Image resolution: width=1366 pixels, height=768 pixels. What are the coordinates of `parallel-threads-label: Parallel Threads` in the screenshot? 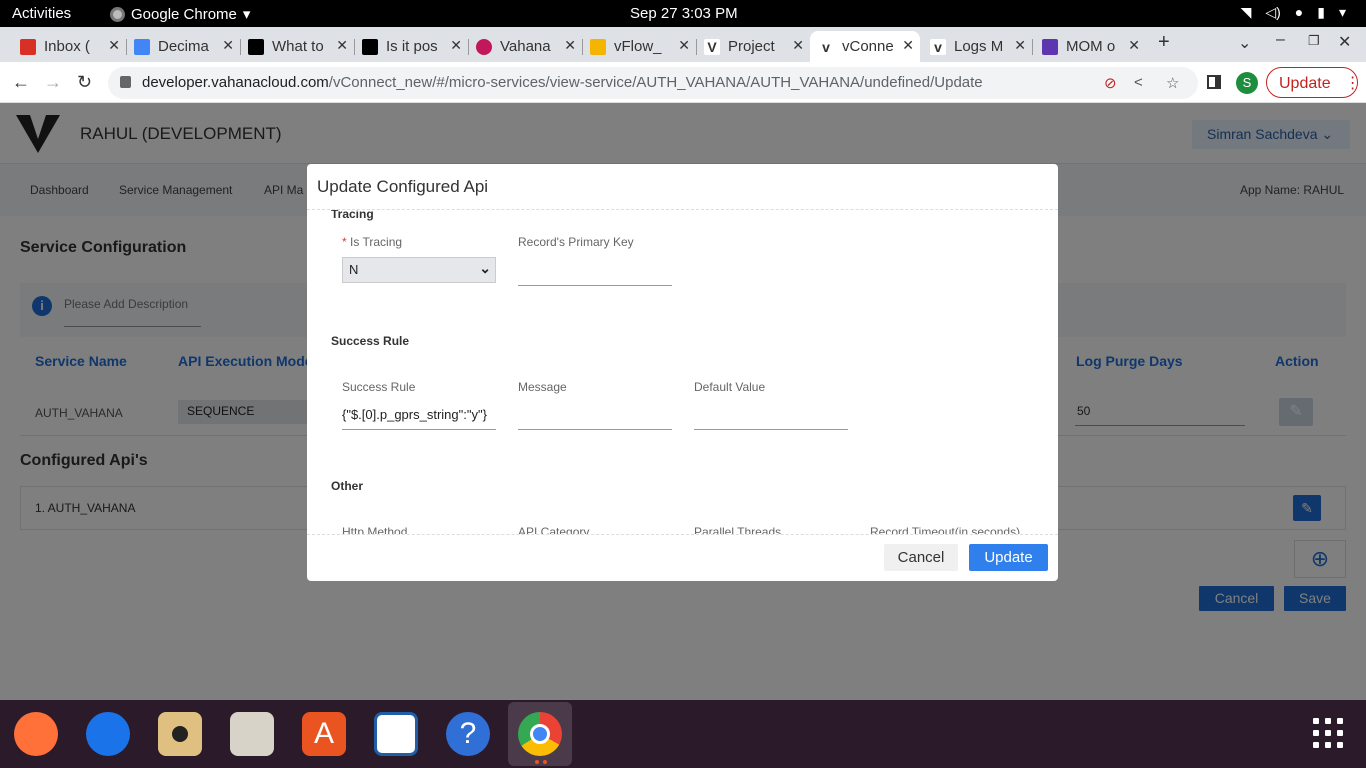 It's located at (738, 529).